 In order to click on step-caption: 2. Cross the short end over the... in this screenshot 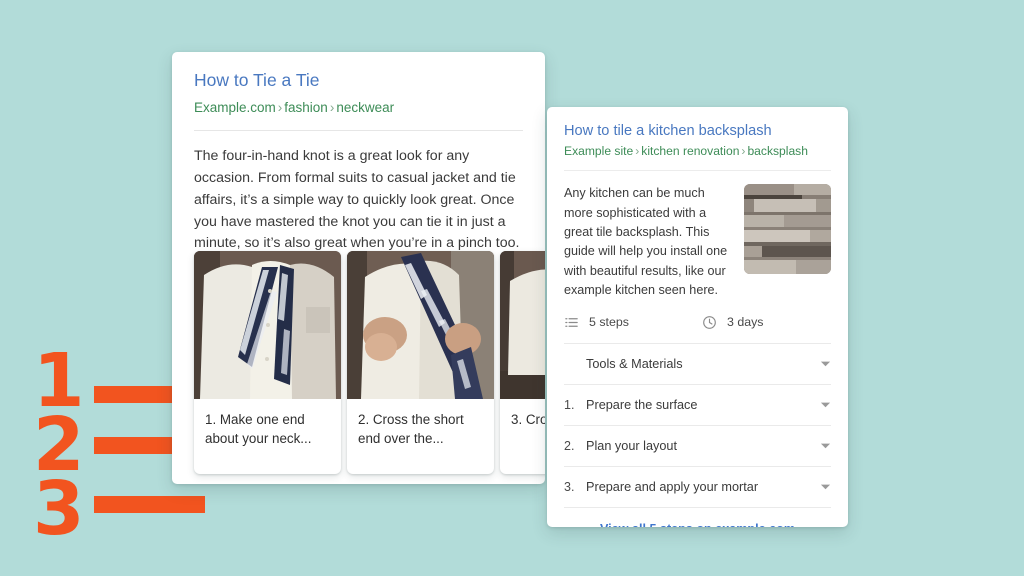, I will do `click(411, 429)`.